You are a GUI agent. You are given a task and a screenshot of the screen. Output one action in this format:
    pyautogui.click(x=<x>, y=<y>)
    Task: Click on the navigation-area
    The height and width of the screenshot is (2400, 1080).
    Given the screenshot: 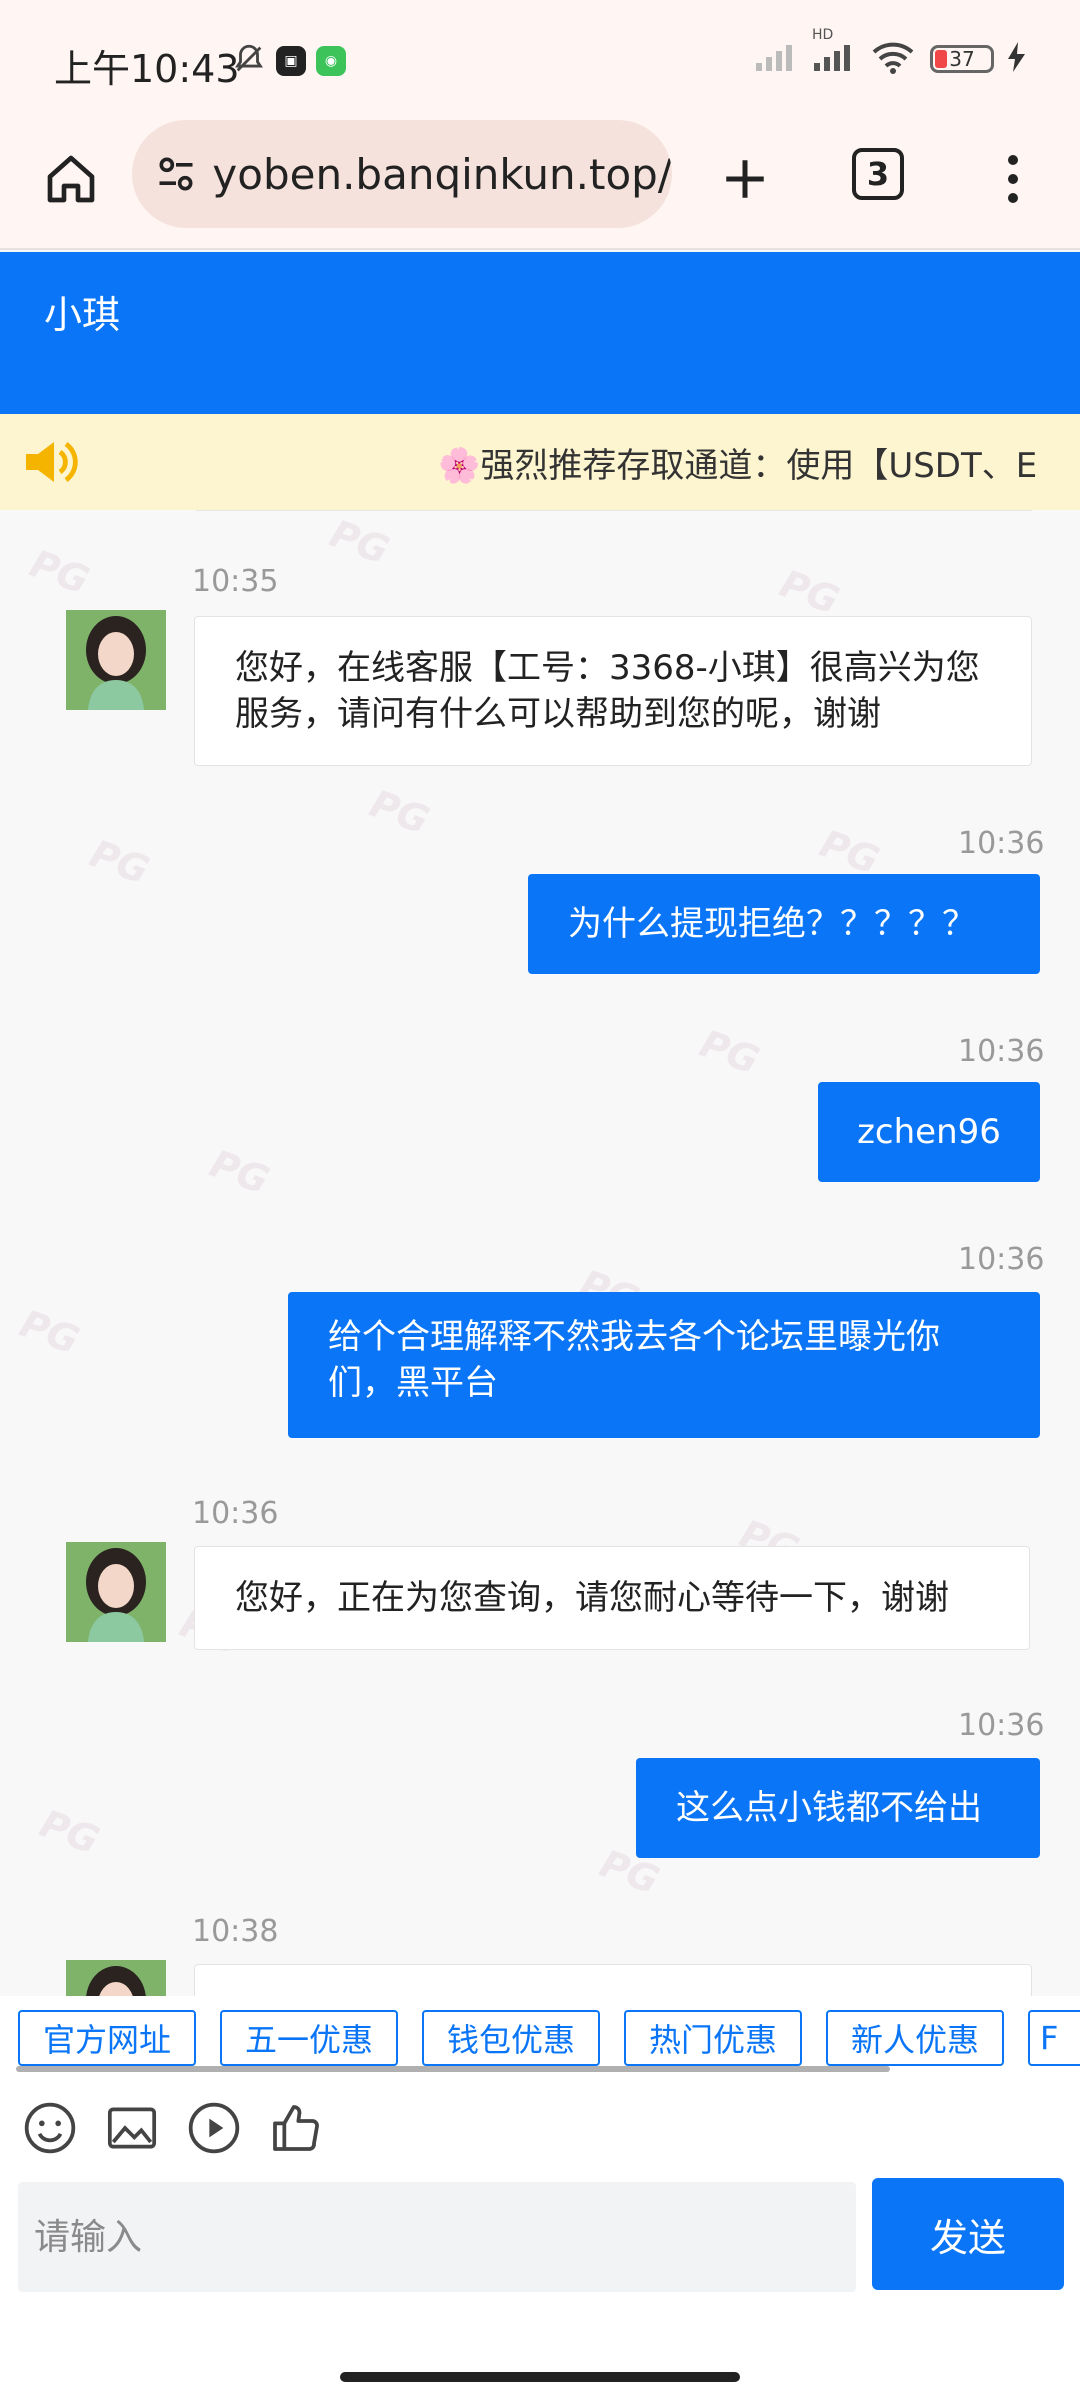 What is the action you would take?
    pyautogui.click(x=540, y=2360)
    